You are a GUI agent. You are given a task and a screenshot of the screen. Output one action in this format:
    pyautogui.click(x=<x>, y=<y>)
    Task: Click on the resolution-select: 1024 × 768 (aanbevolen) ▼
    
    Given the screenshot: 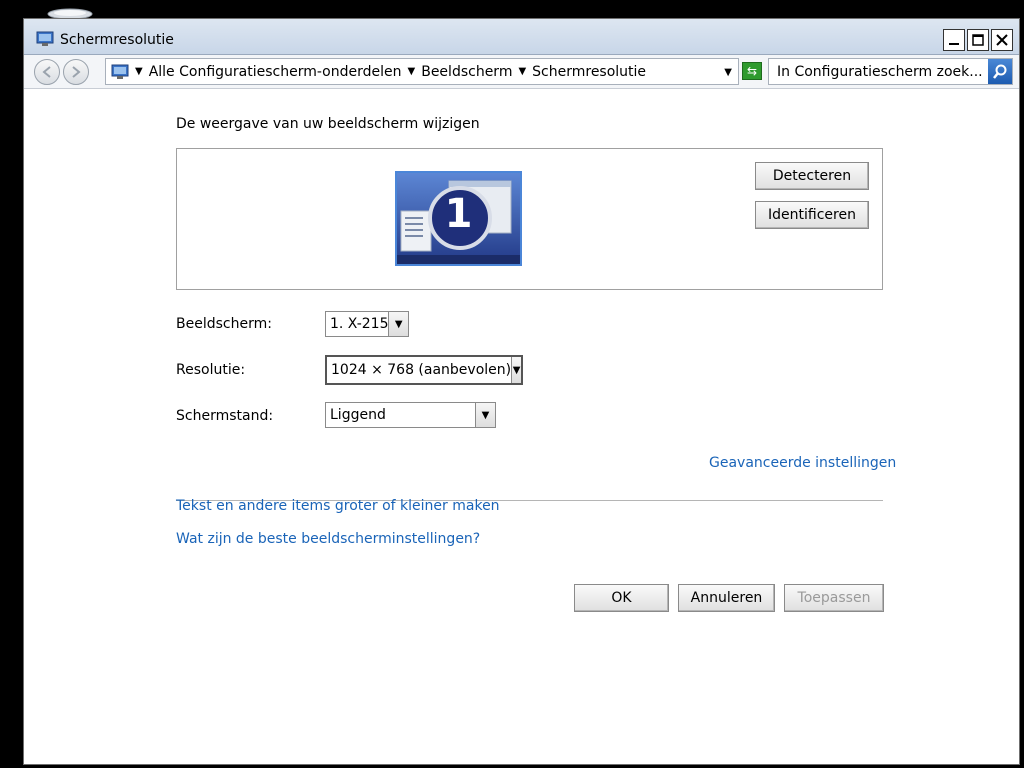 What is the action you would take?
    pyautogui.click(x=424, y=370)
    